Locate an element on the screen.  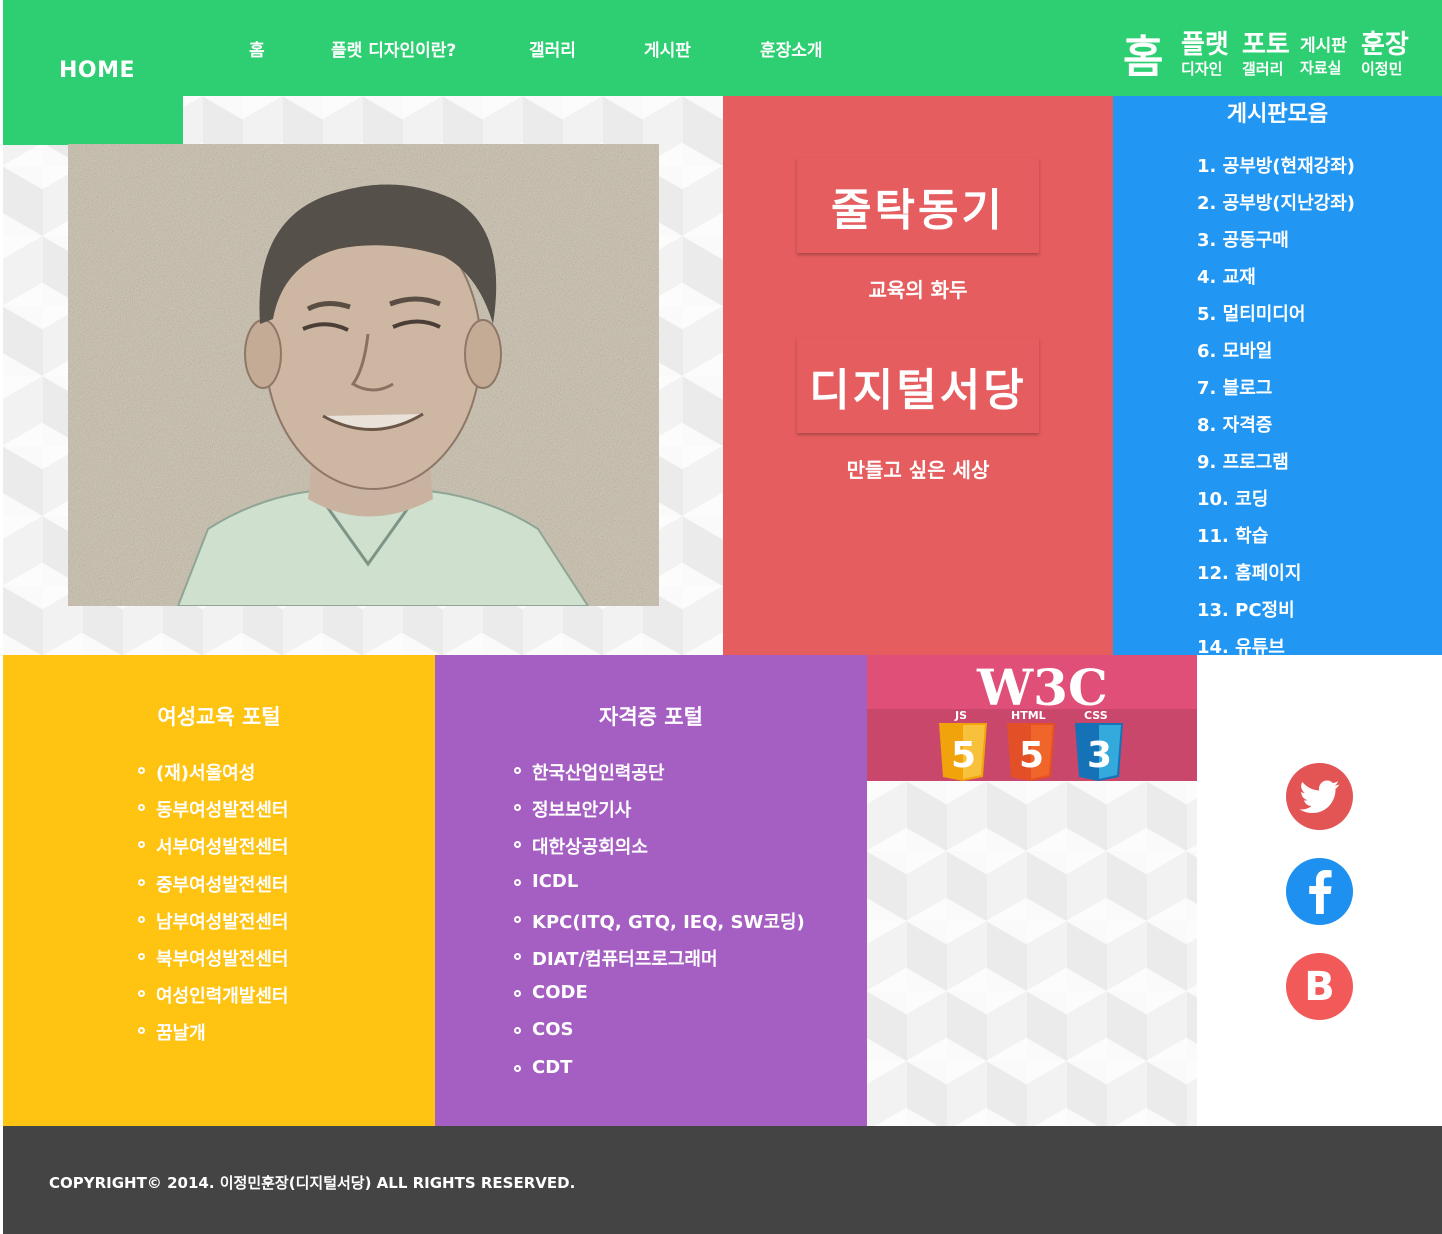
women-portal-link: 여성인력개발센터 is located at coordinates (213, 1000).